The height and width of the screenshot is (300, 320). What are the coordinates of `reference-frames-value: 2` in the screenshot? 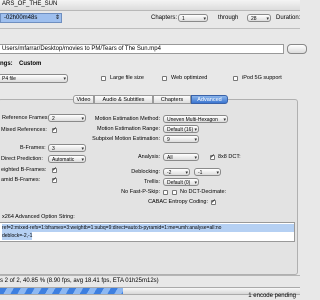 It's located at (53, 119).